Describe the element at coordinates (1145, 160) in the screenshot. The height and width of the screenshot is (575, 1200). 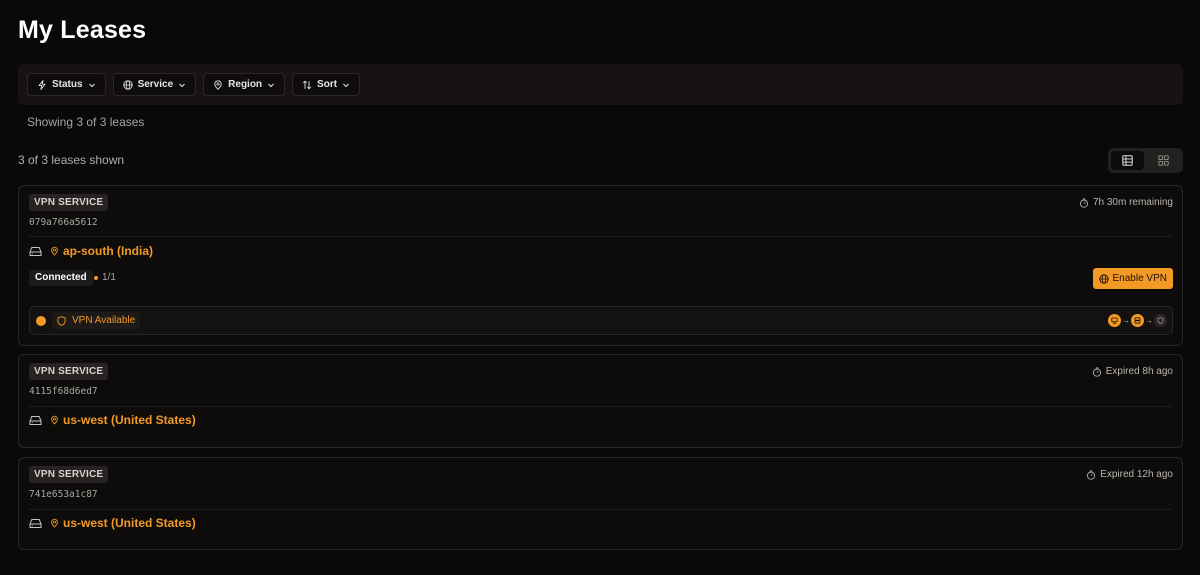
I see `view-toggle` at that location.